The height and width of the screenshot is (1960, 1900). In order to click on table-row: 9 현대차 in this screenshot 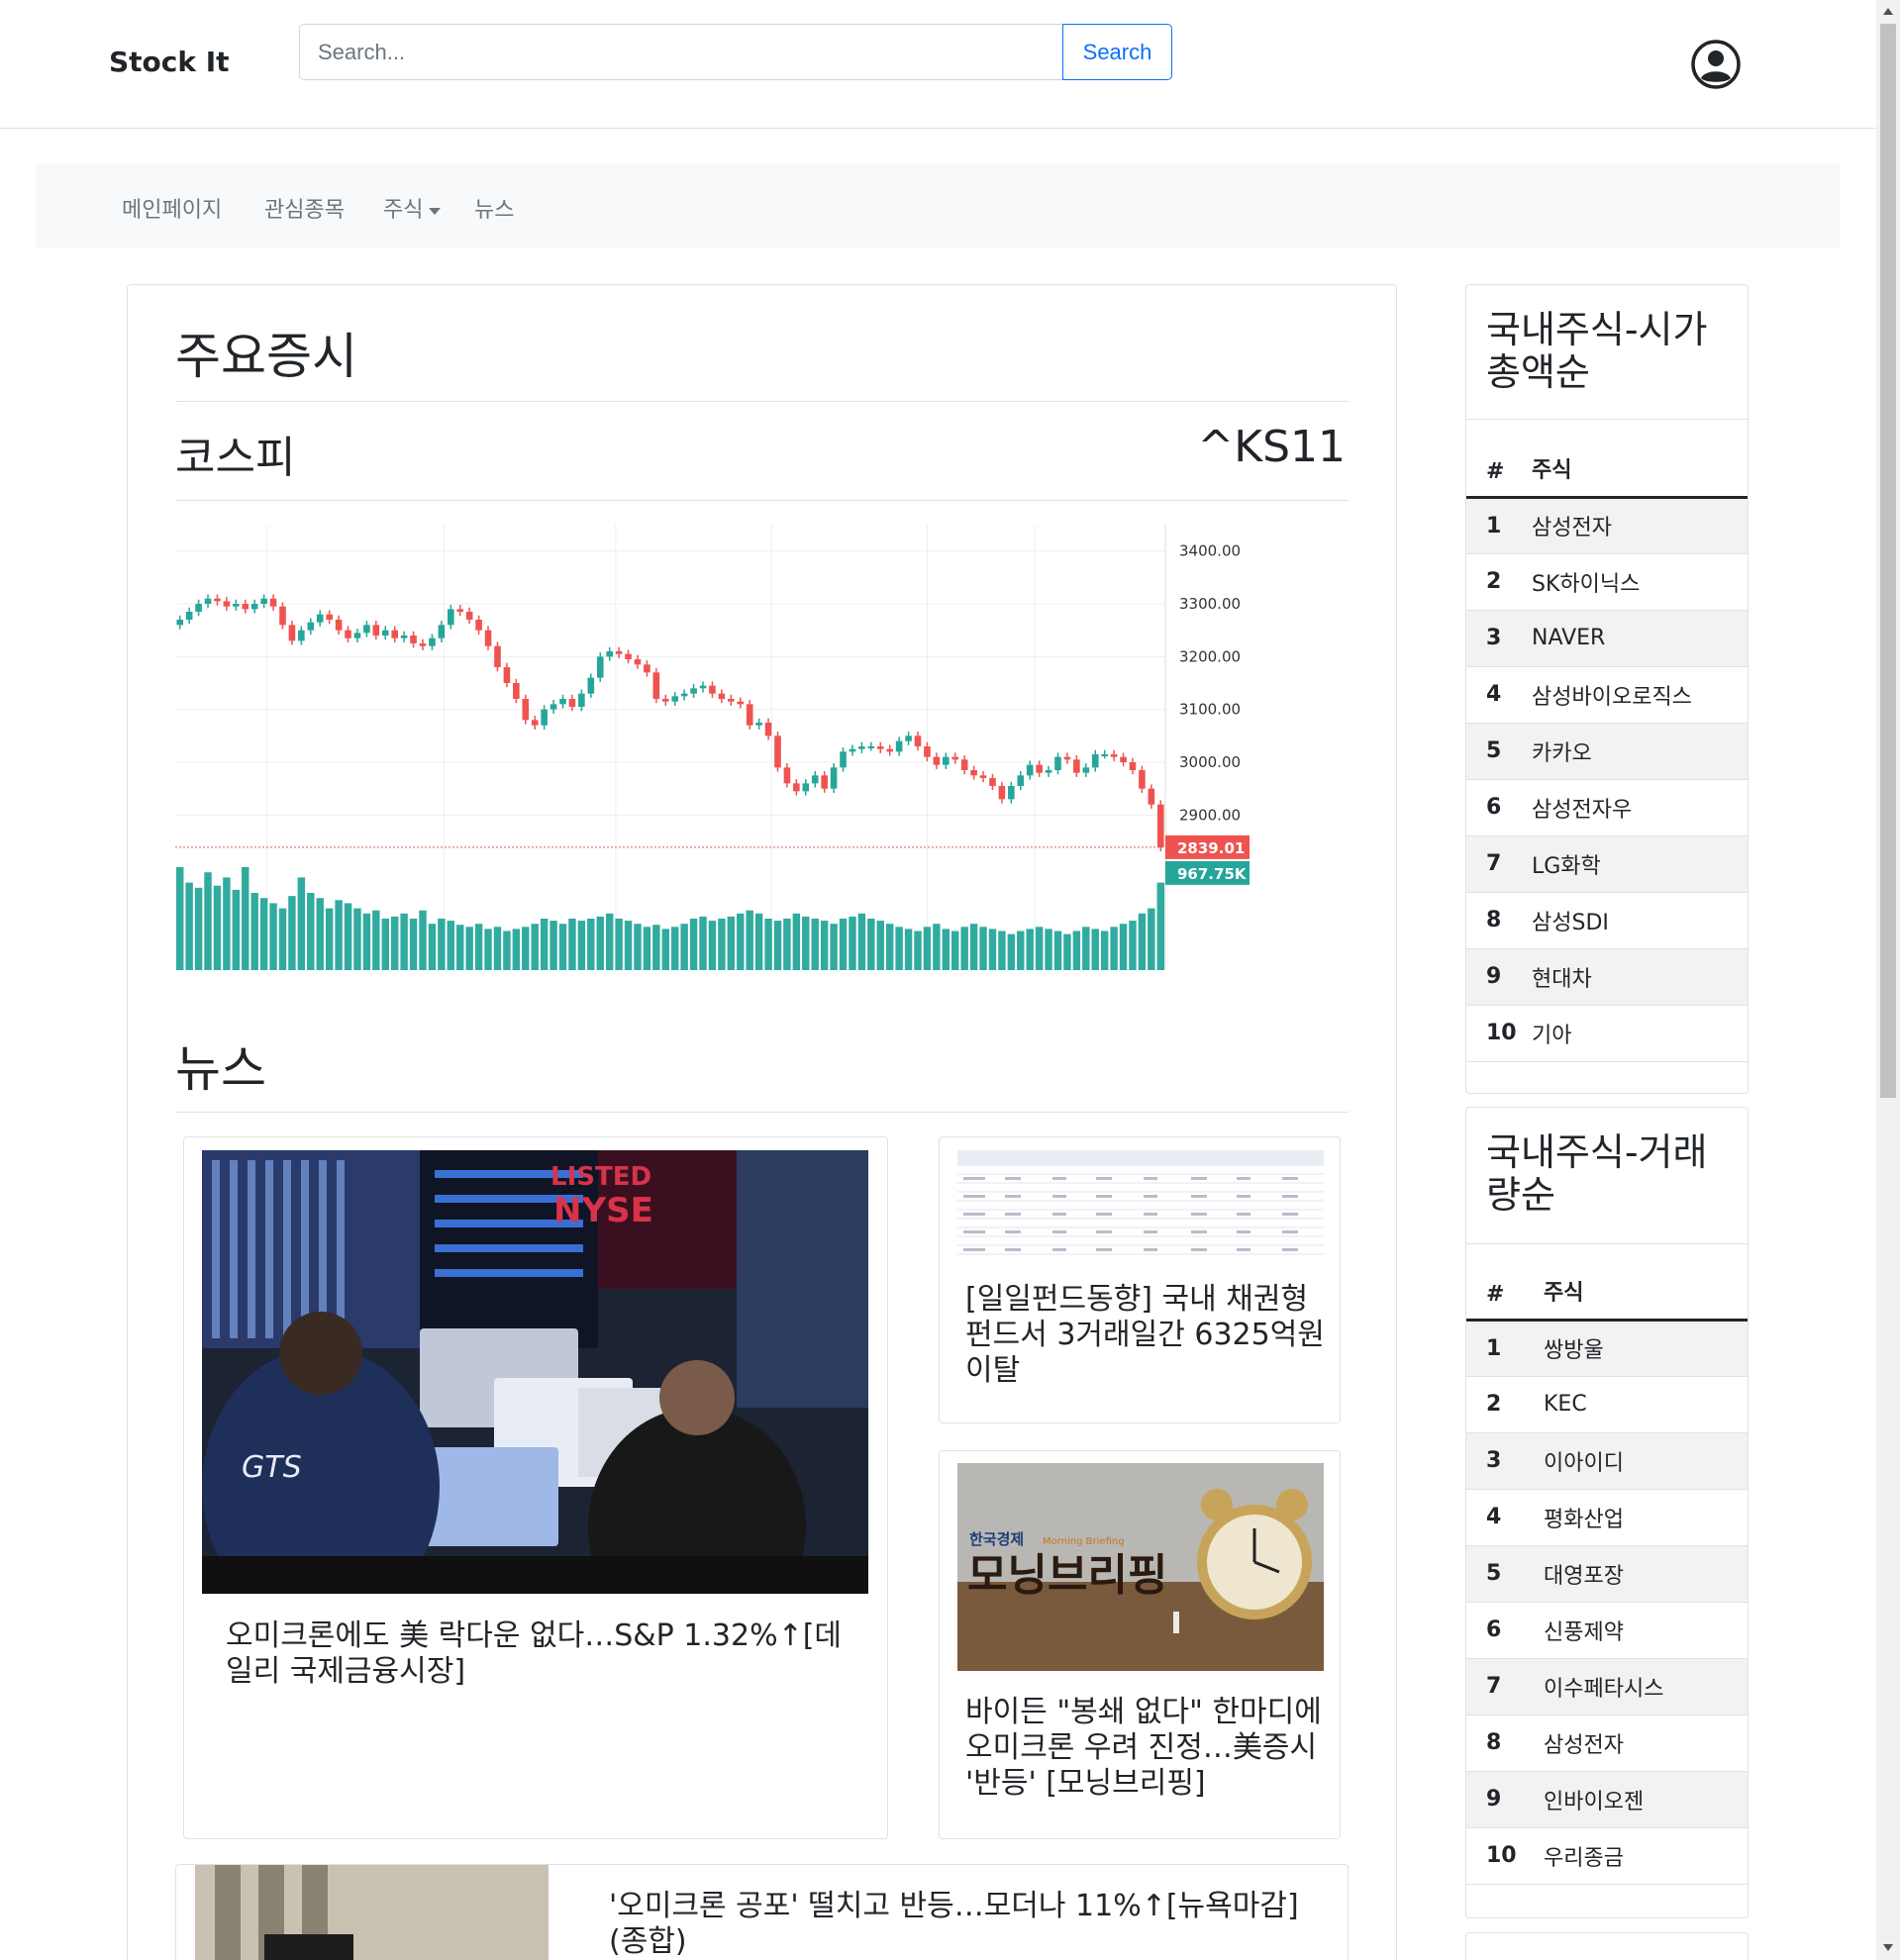, I will do `click(1607, 977)`.